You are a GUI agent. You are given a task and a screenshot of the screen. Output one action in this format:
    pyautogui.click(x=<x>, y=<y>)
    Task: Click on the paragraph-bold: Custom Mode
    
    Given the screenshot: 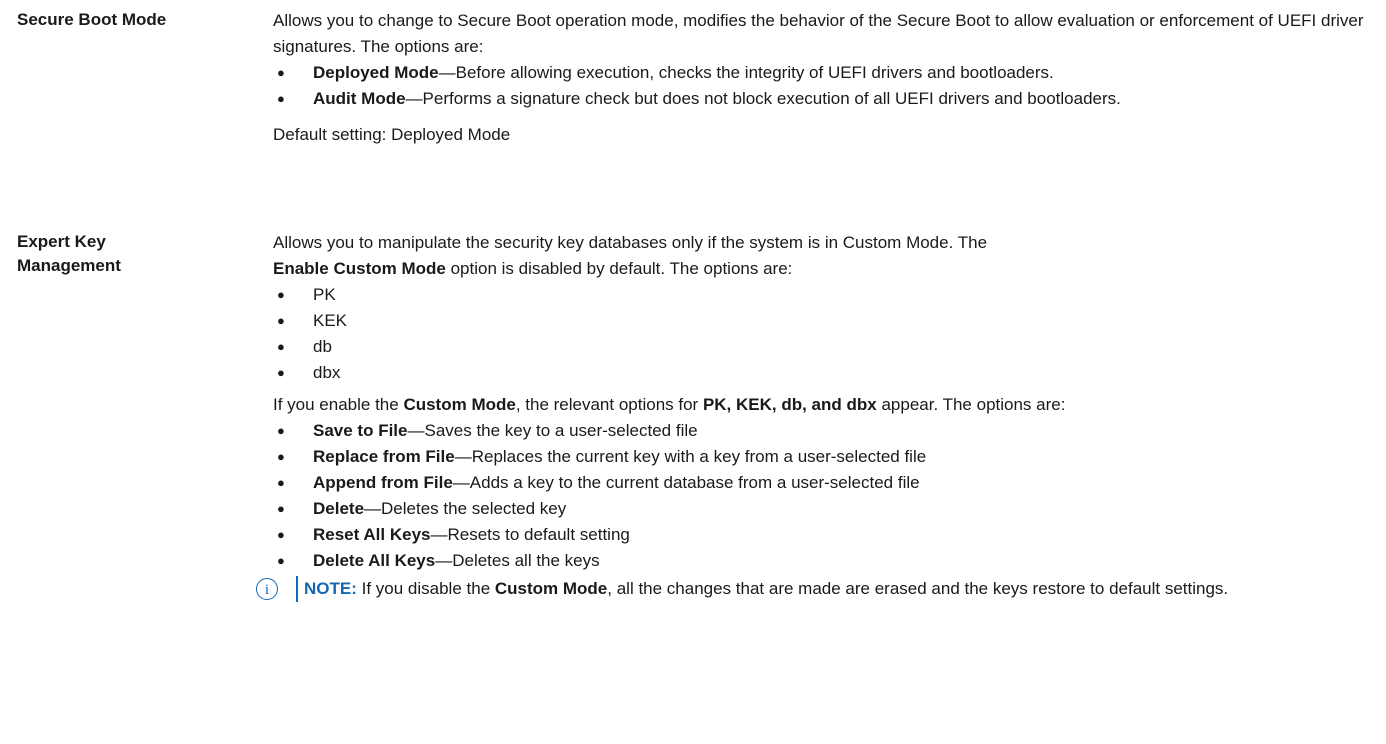 What is the action you would take?
    pyautogui.click(x=459, y=404)
    